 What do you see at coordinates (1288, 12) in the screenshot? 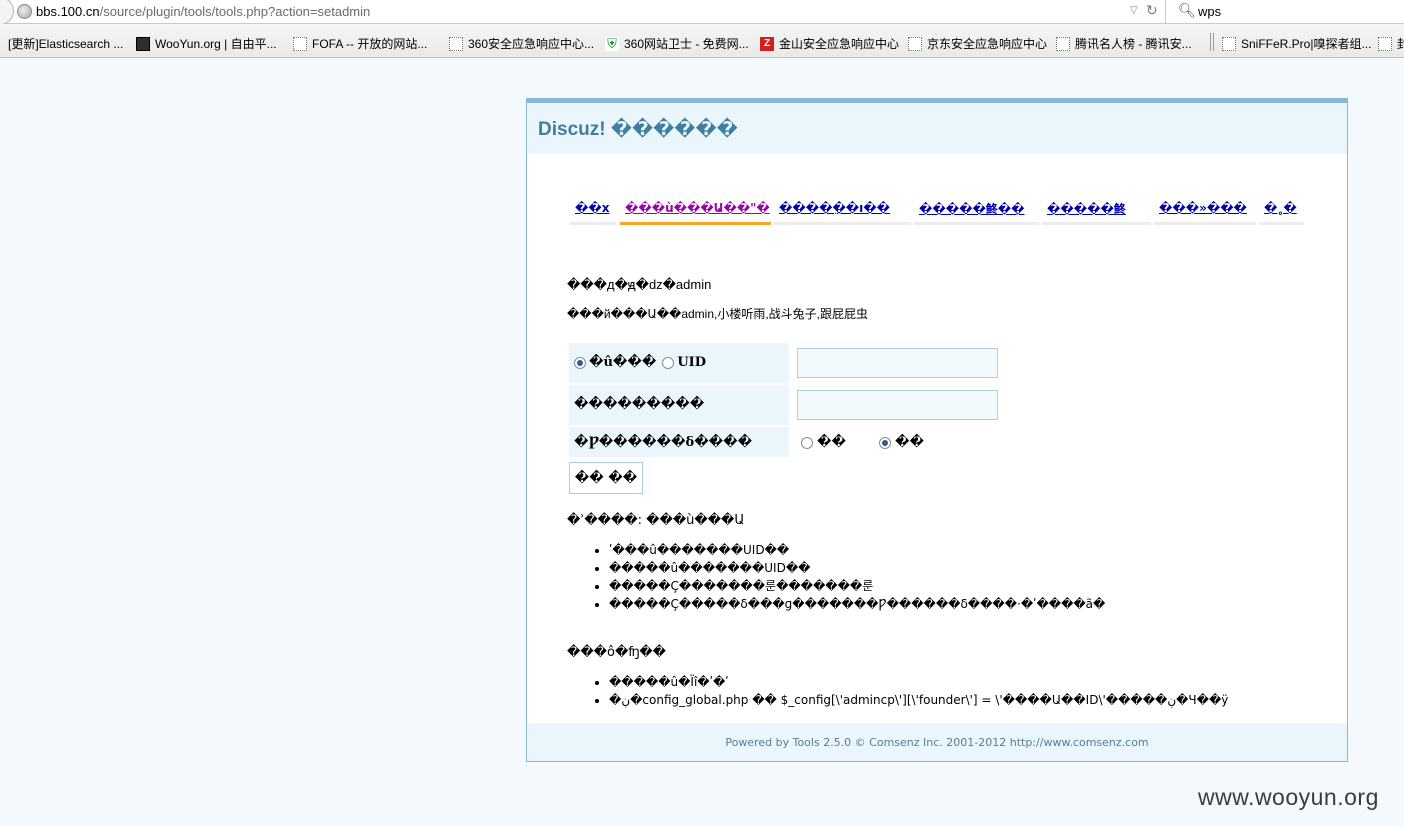
I see `search-box: 🔍︎ wps` at bounding box center [1288, 12].